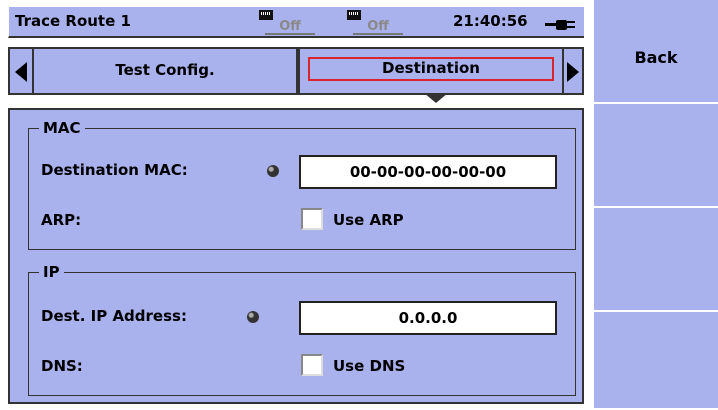 Image resolution: width=718 pixels, height=410 pixels. What do you see at coordinates (312, 219) in the screenshot?
I see `use-arp-checkbox` at bounding box center [312, 219].